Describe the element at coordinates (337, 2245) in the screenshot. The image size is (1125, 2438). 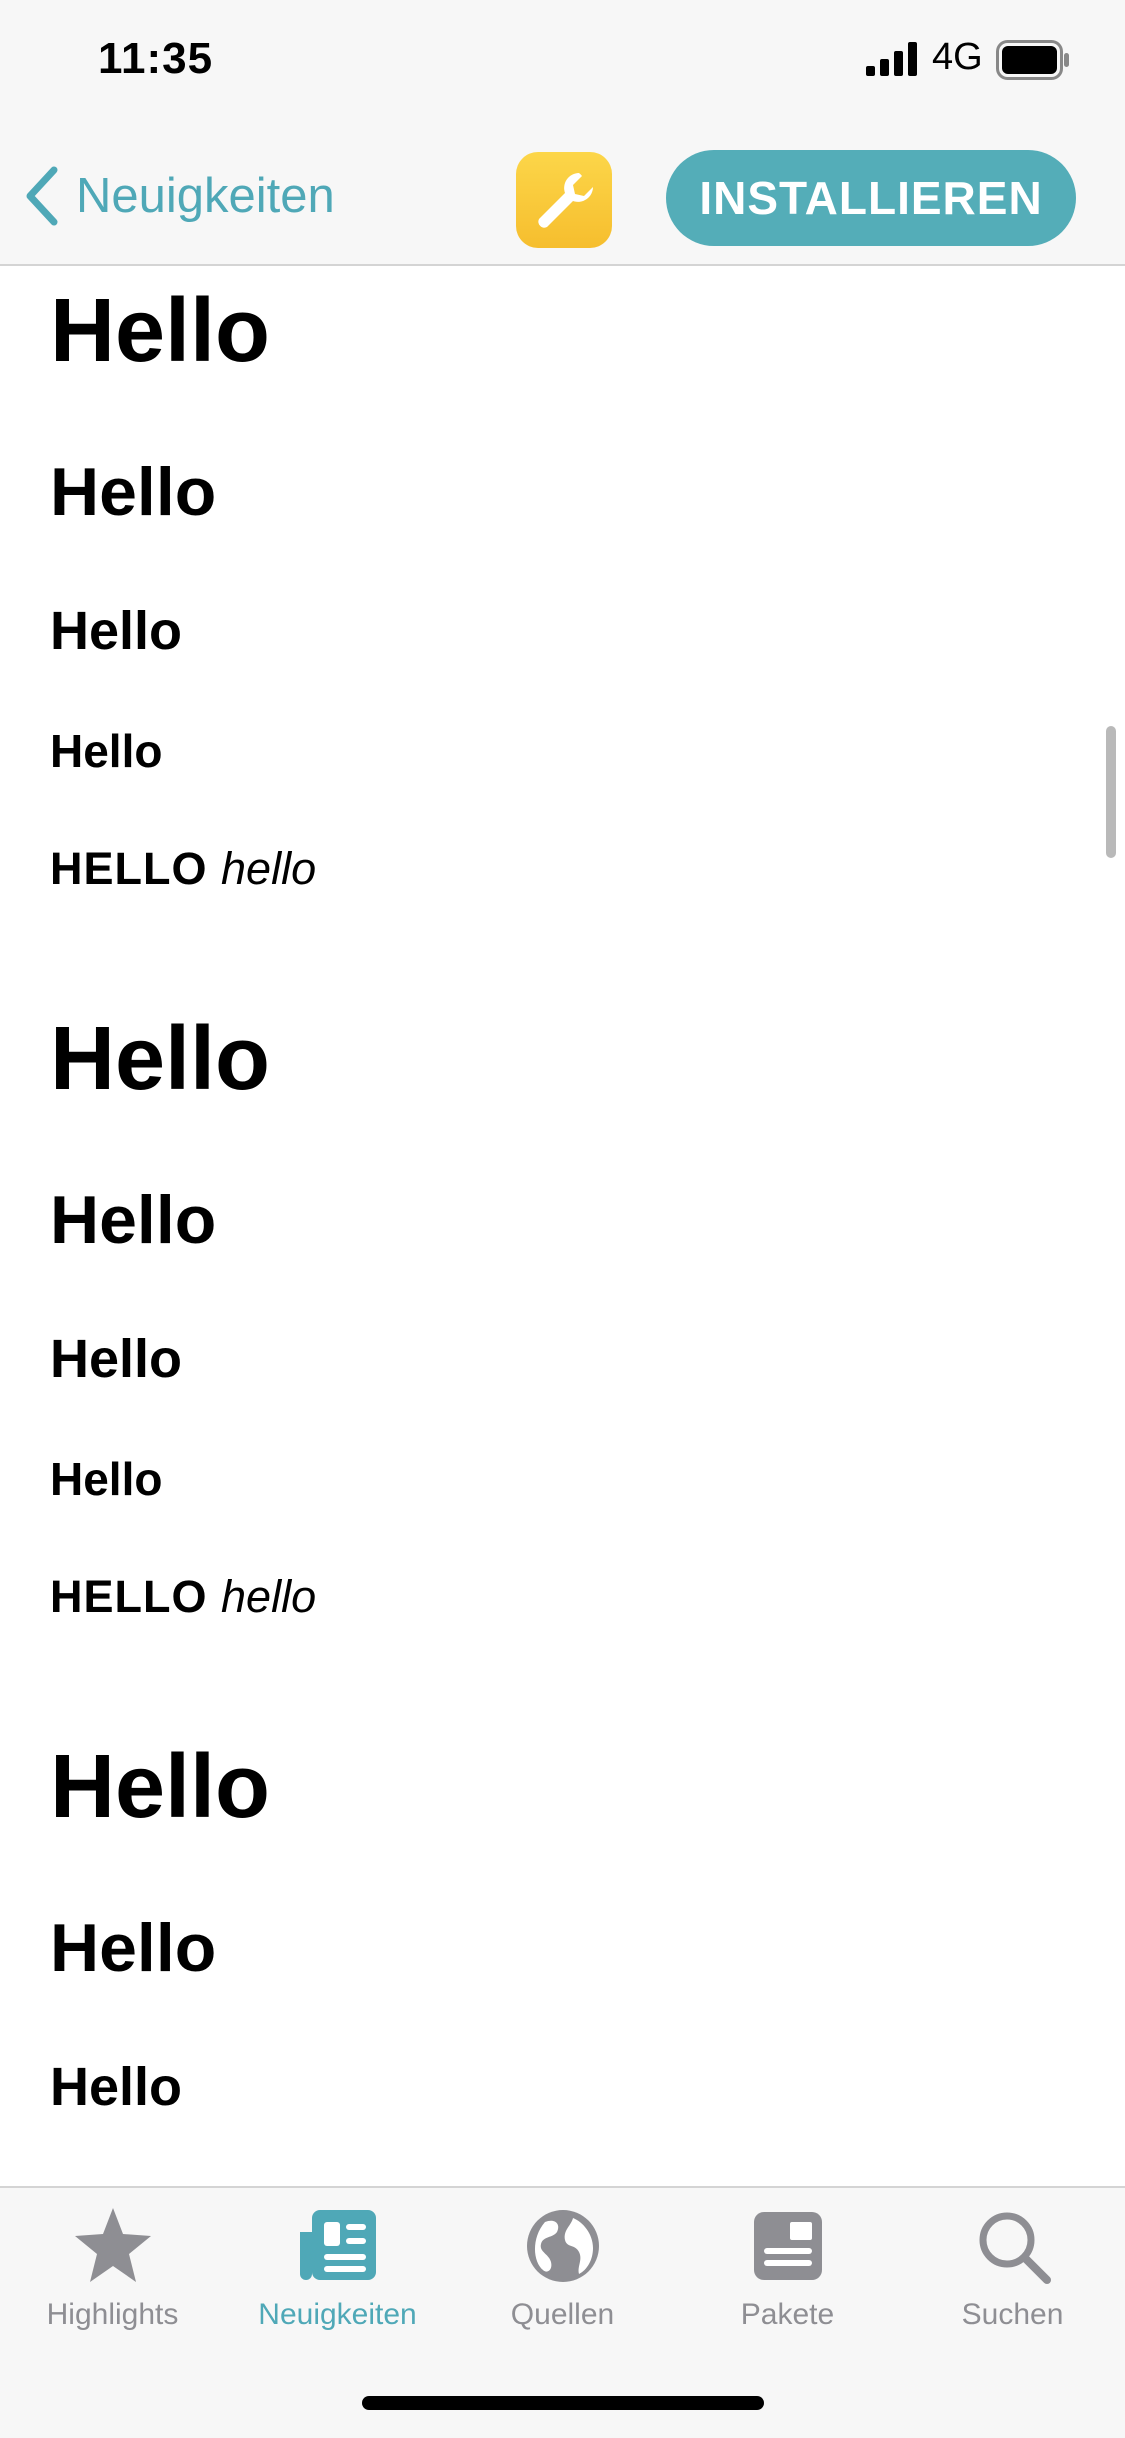
I see `newspaper-icon` at that location.